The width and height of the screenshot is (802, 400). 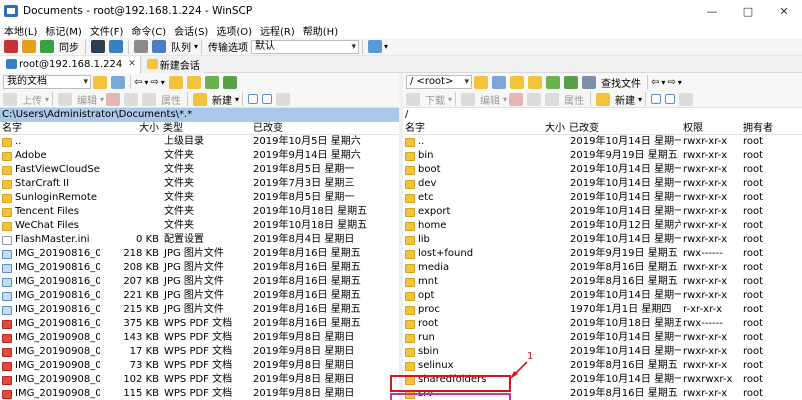 What do you see at coordinates (206, 128) in the screenshot?
I see `column-type: 类型` at bounding box center [206, 128].